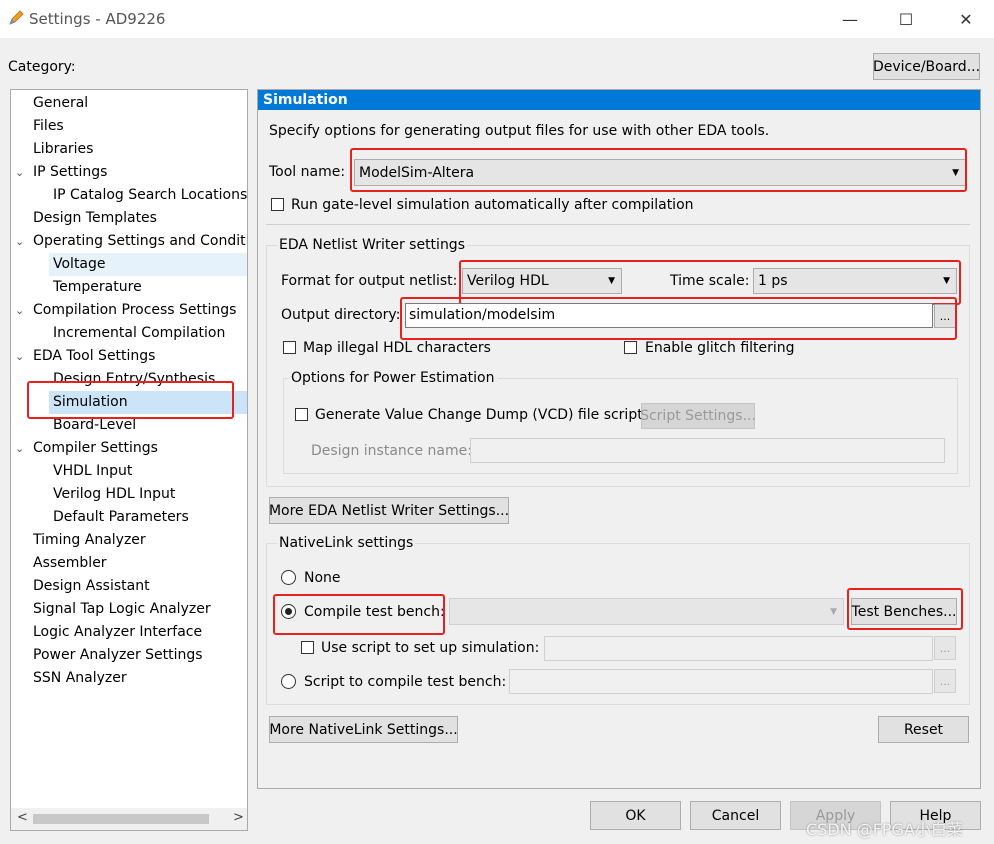  What do you see at coordinates (91, 586) in the screenshot?
I see `tree-item-design-assistant: Design Assistant` at bounding box center [91, 586].